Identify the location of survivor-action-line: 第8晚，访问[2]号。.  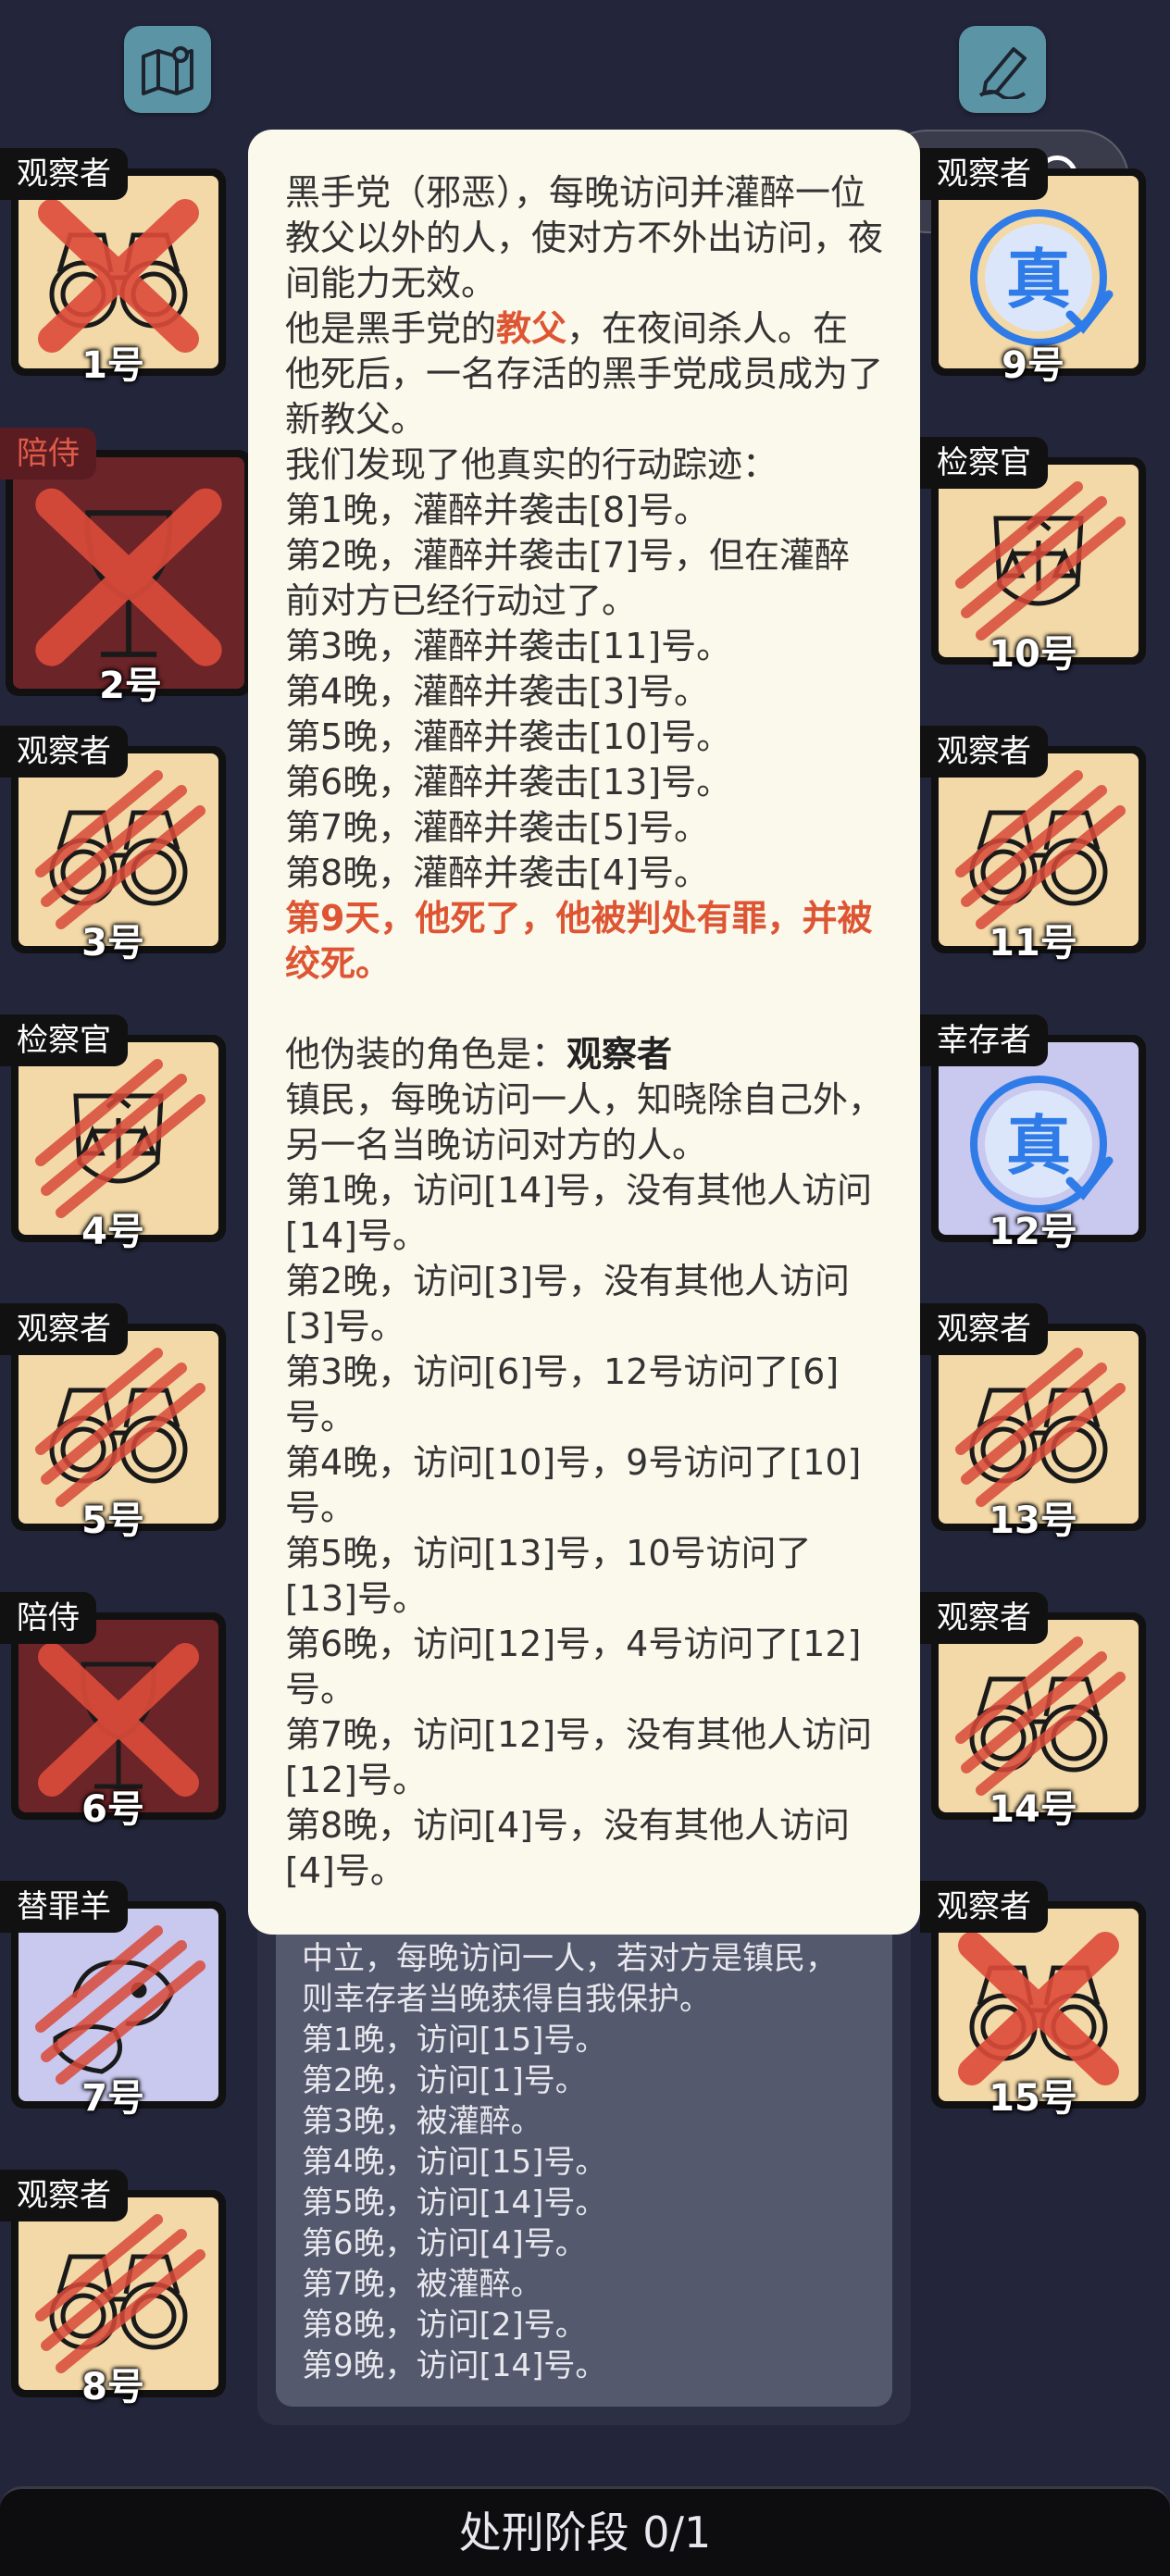
(444, 2325).